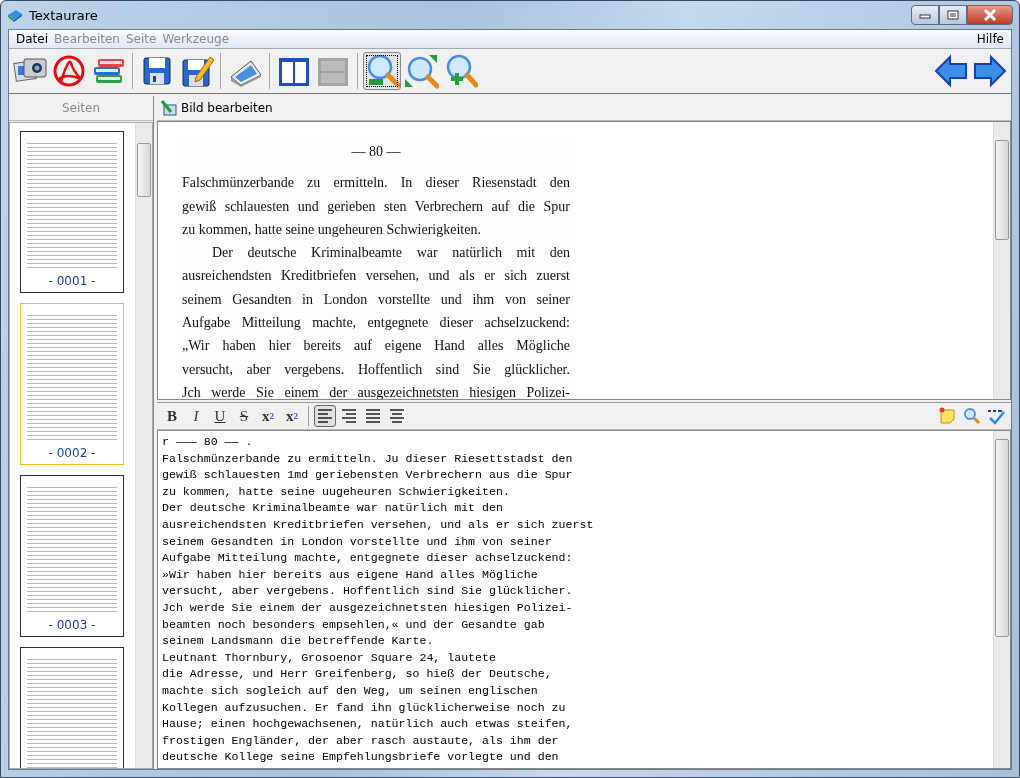 The image size is (1020, 778). I want to click on text-line: Falschmünzerbande zu ermitteln. Ju dieser Riesettstadst den, so click(368, 458).